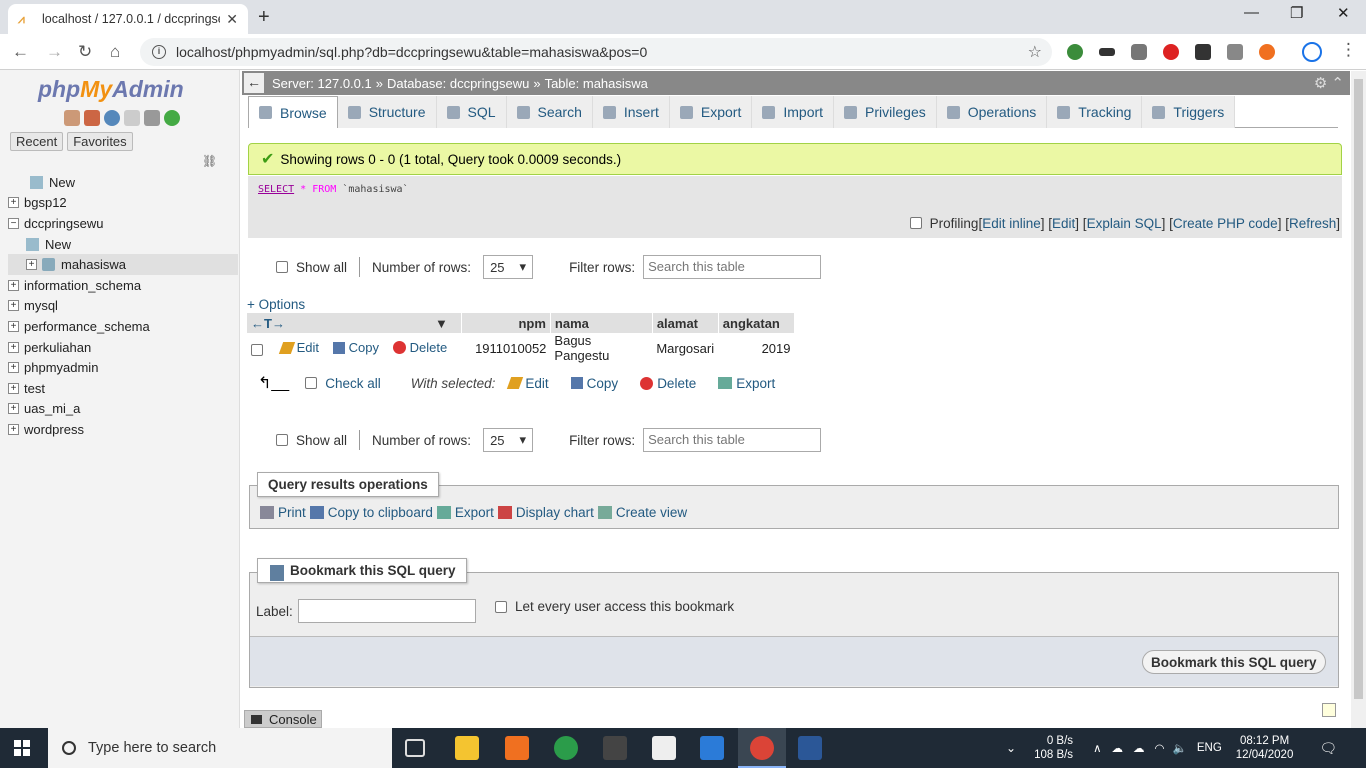 The width and height of the screenshot is (1366, 768). Describe the element at coordinates (1348, 50) in the screenshot. I see `chrome-menu-icon: ⋮` at that location.